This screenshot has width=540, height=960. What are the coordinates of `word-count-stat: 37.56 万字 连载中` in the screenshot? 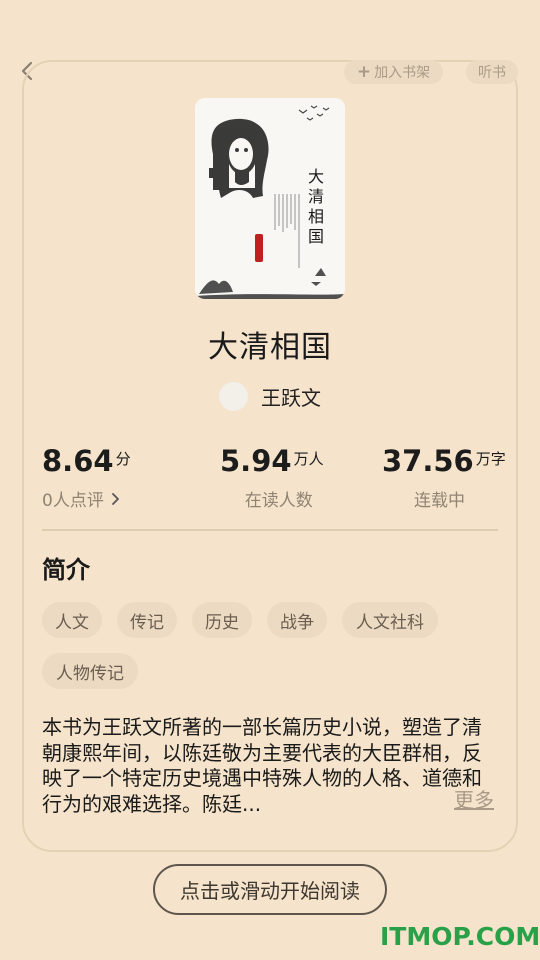 It's located at (444, 476).